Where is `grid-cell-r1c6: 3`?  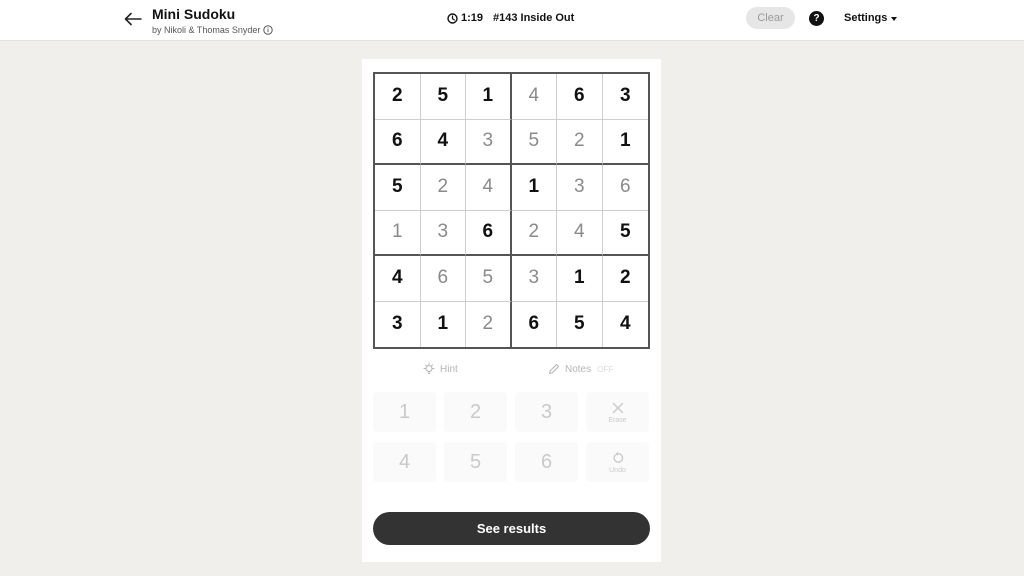 grid-cell-r1c6: 3 is located at coordinates (625, 97).